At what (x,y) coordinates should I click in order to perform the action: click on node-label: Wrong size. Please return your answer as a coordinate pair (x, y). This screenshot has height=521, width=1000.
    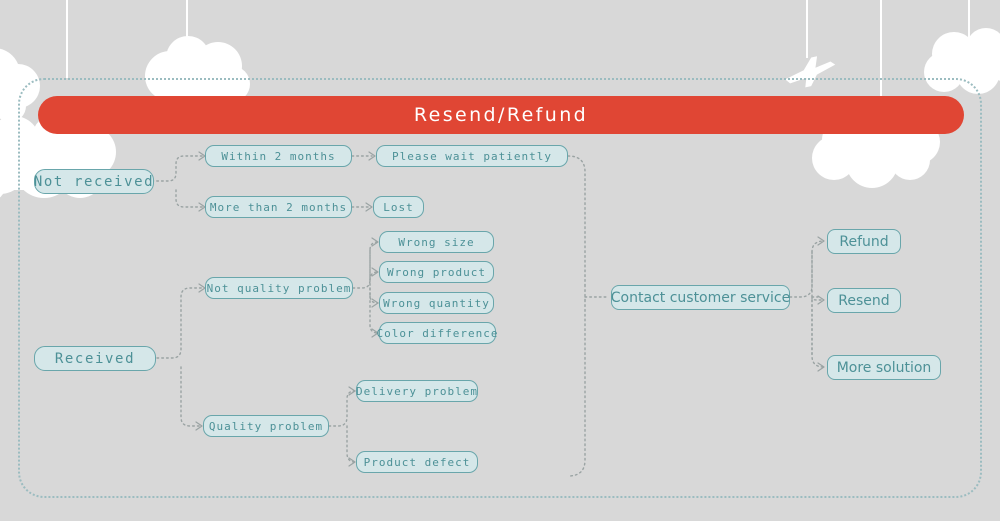
    Looking at the image, I should click on (436, 242).